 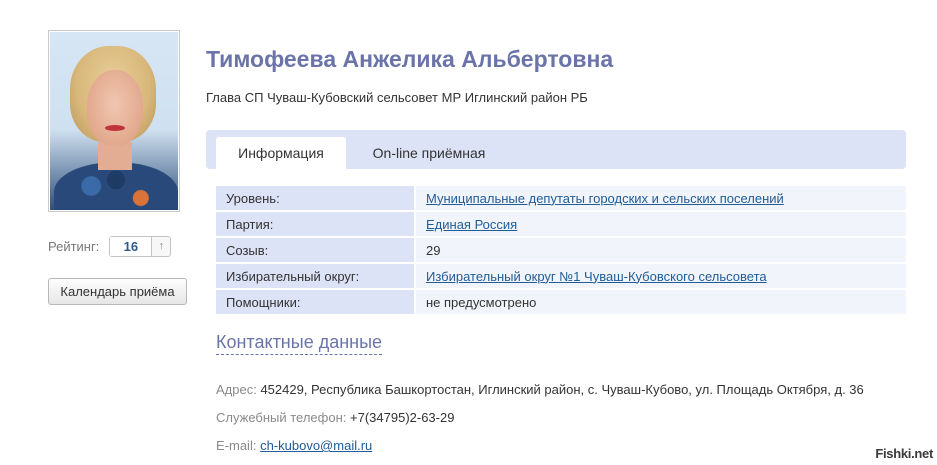 I want to click on phone-value: +7(34795)2-63-29, so click(x=402, y=417).